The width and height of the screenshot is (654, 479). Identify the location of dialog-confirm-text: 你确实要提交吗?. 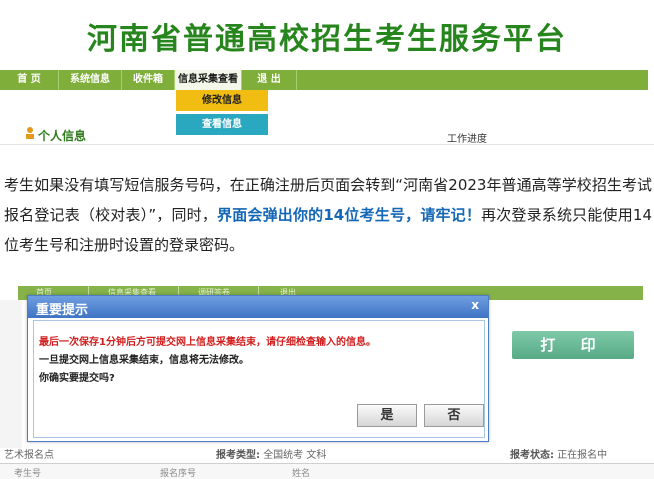
(77, 378).